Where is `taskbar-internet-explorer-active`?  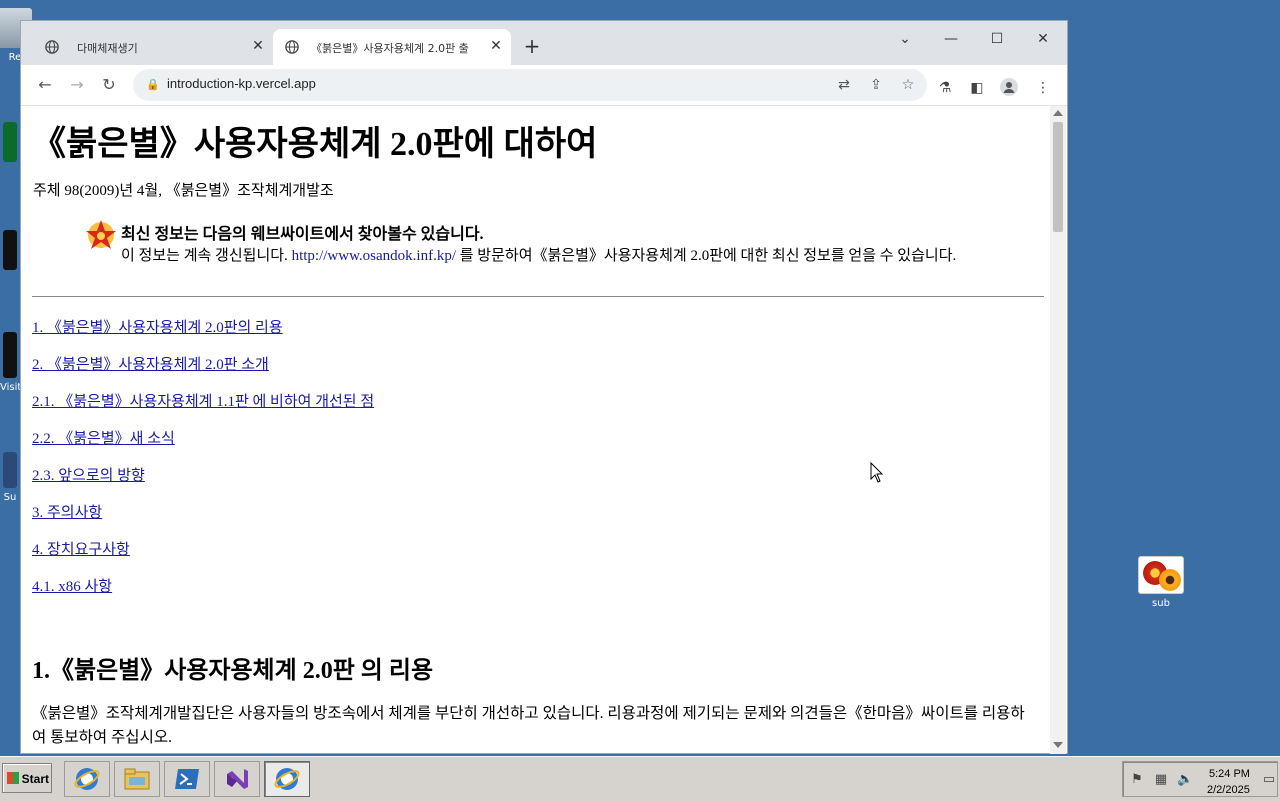 taskbar-internet-explorer-active is located at coordinates (287, 779).